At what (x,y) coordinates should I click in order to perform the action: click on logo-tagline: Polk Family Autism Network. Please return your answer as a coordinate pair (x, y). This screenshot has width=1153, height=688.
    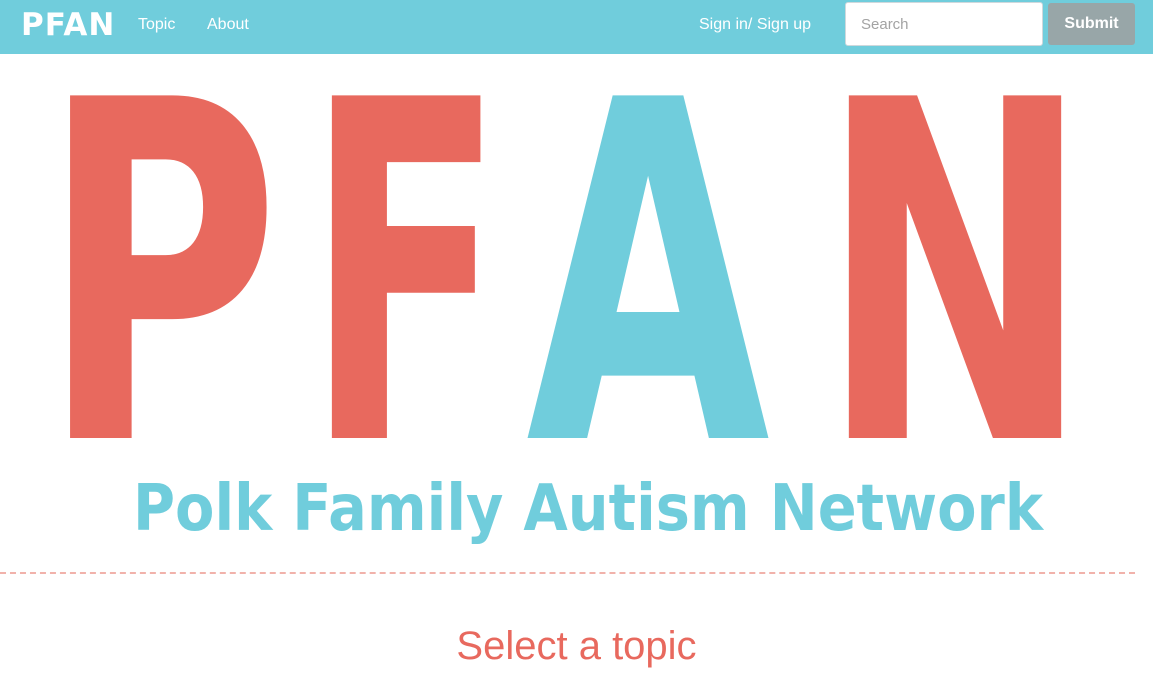
    Looking at the image, I should click on (588, 509).